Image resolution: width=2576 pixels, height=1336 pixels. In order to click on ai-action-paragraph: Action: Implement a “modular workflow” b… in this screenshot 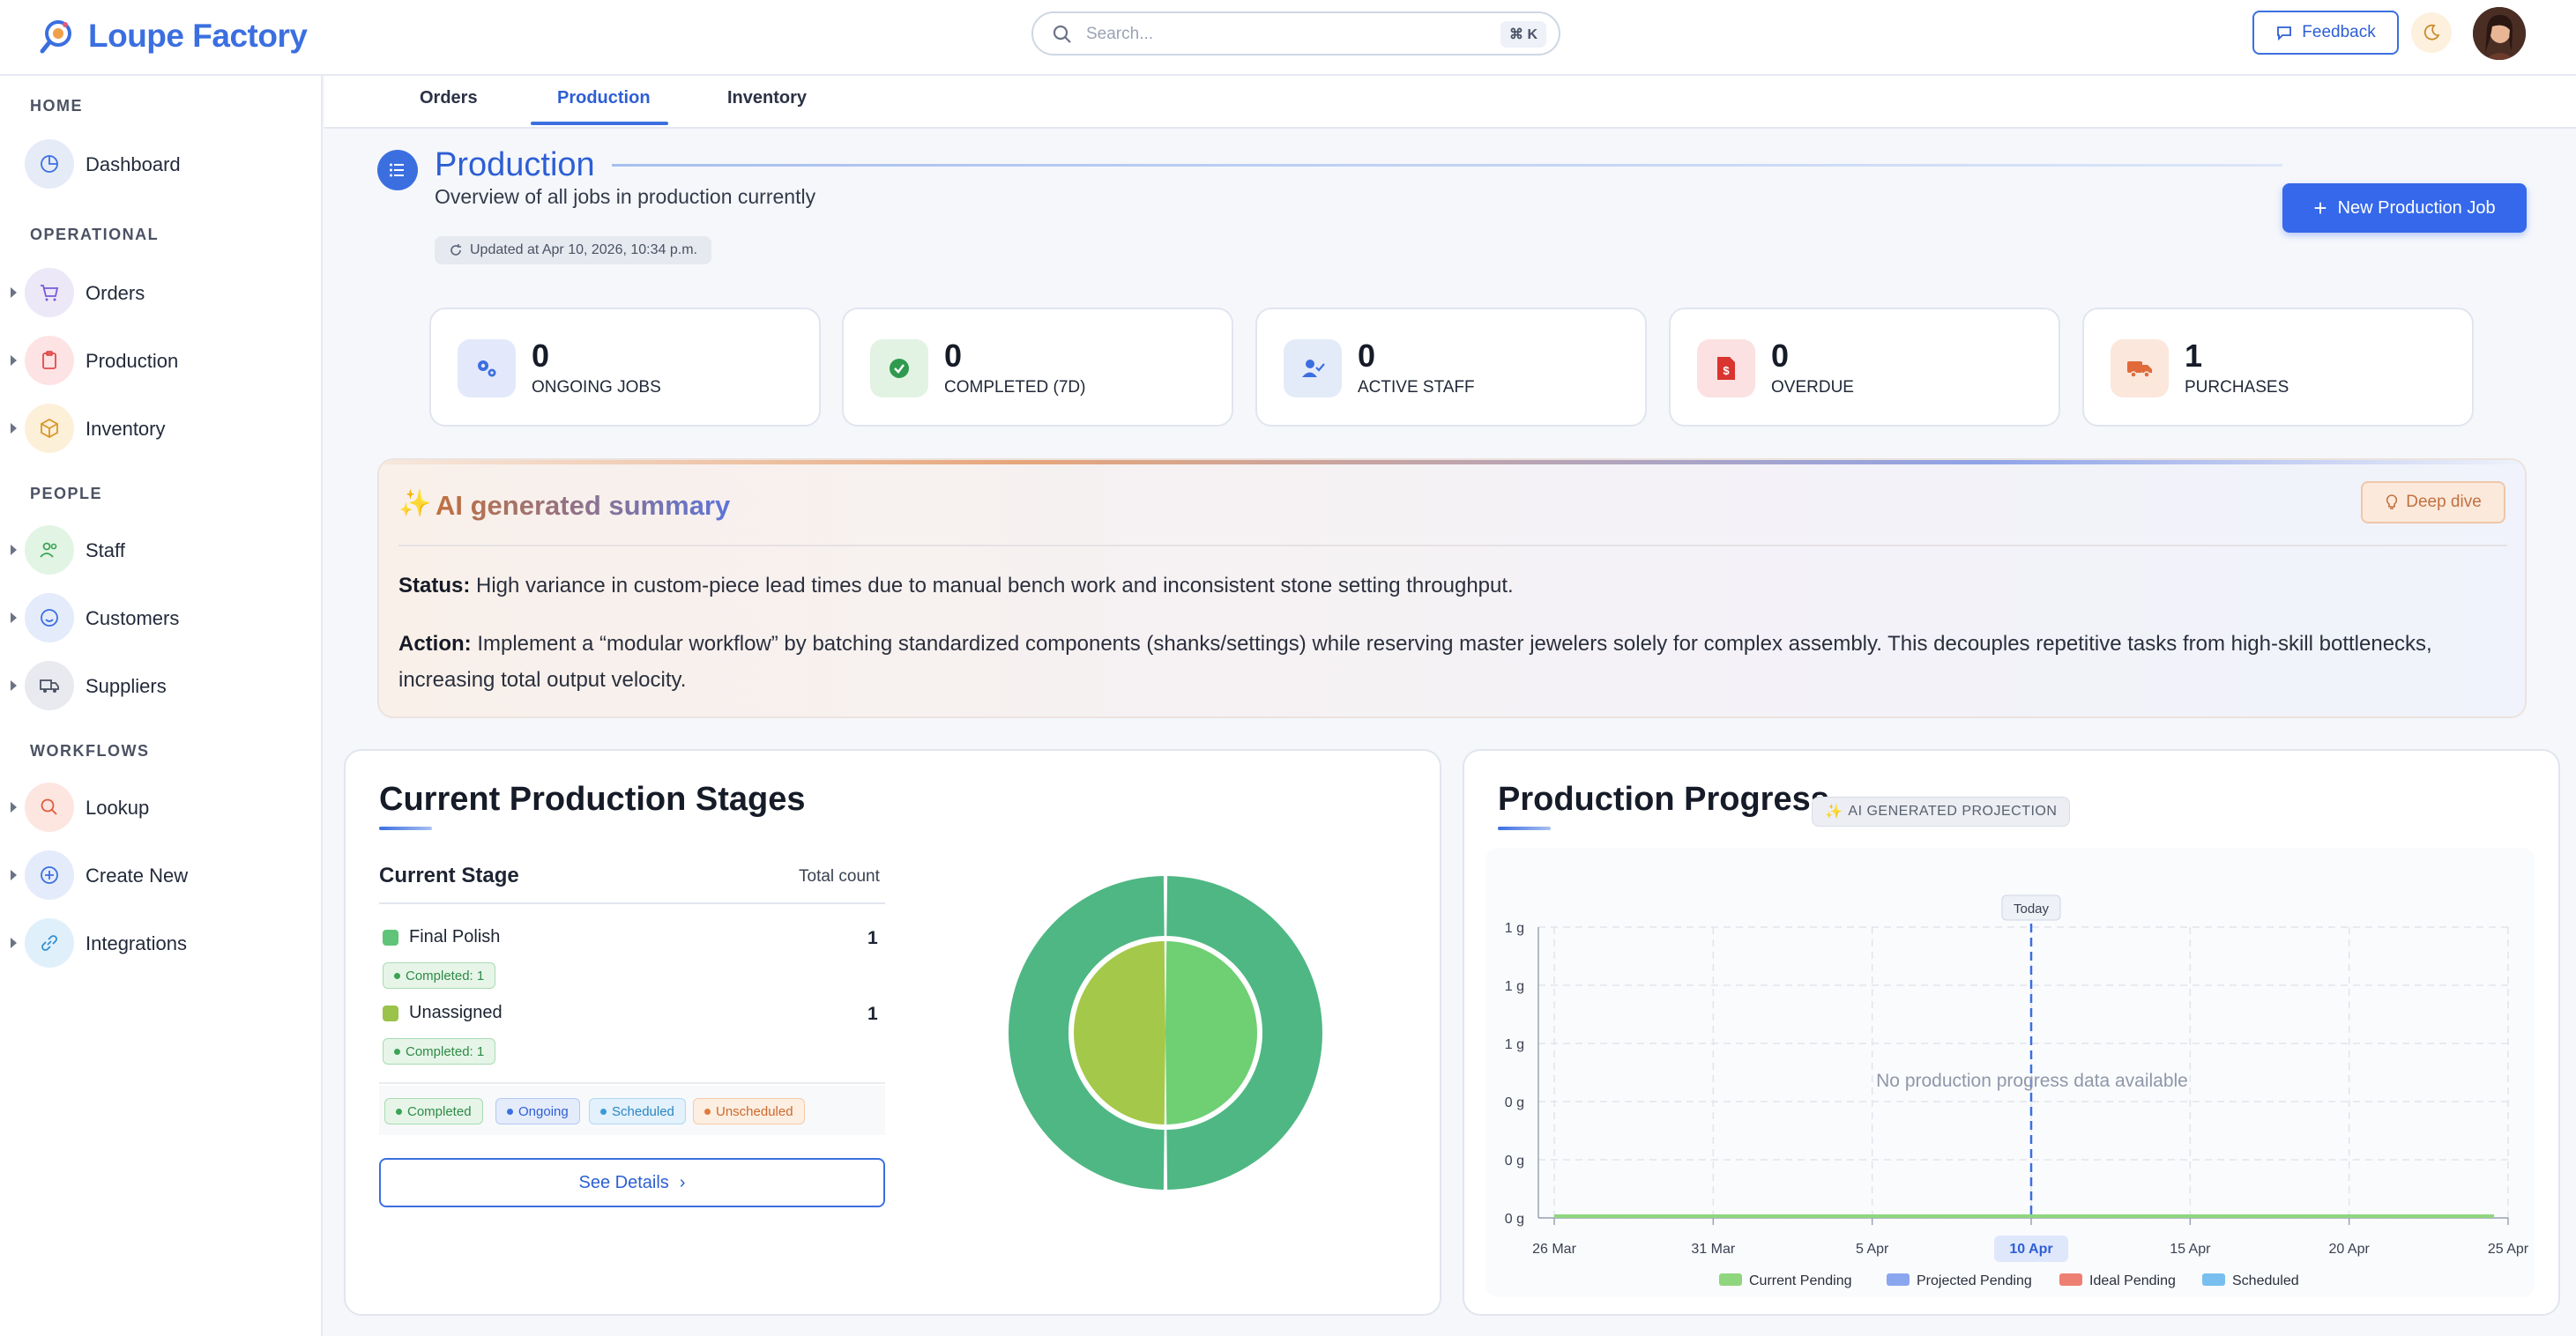, I will do `click(1451, 662)`.